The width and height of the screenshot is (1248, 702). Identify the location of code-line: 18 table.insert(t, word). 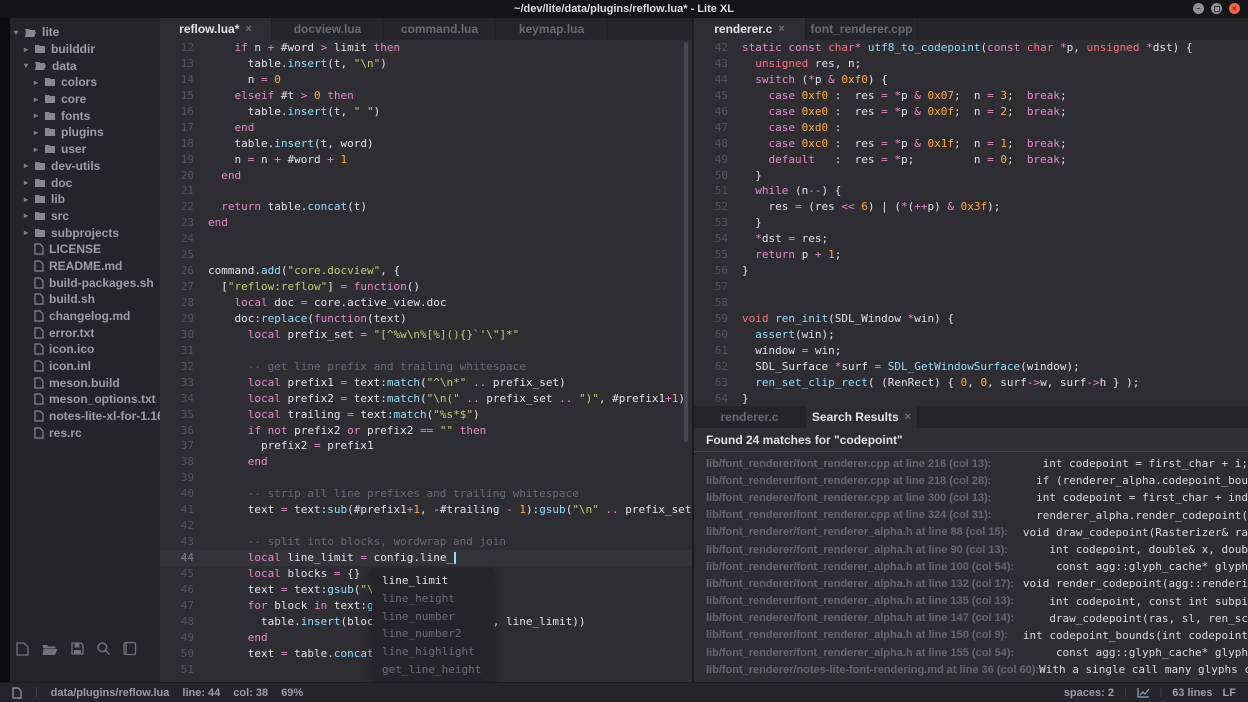
(426, 144).